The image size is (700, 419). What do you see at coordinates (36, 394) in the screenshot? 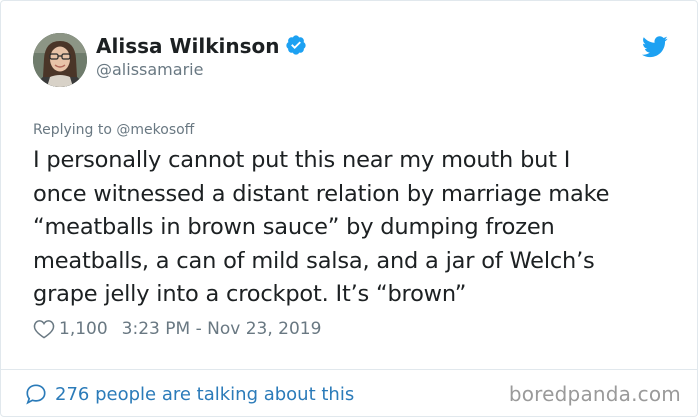
I see `speech-bubble-icon` at bounding box center [36, 394].